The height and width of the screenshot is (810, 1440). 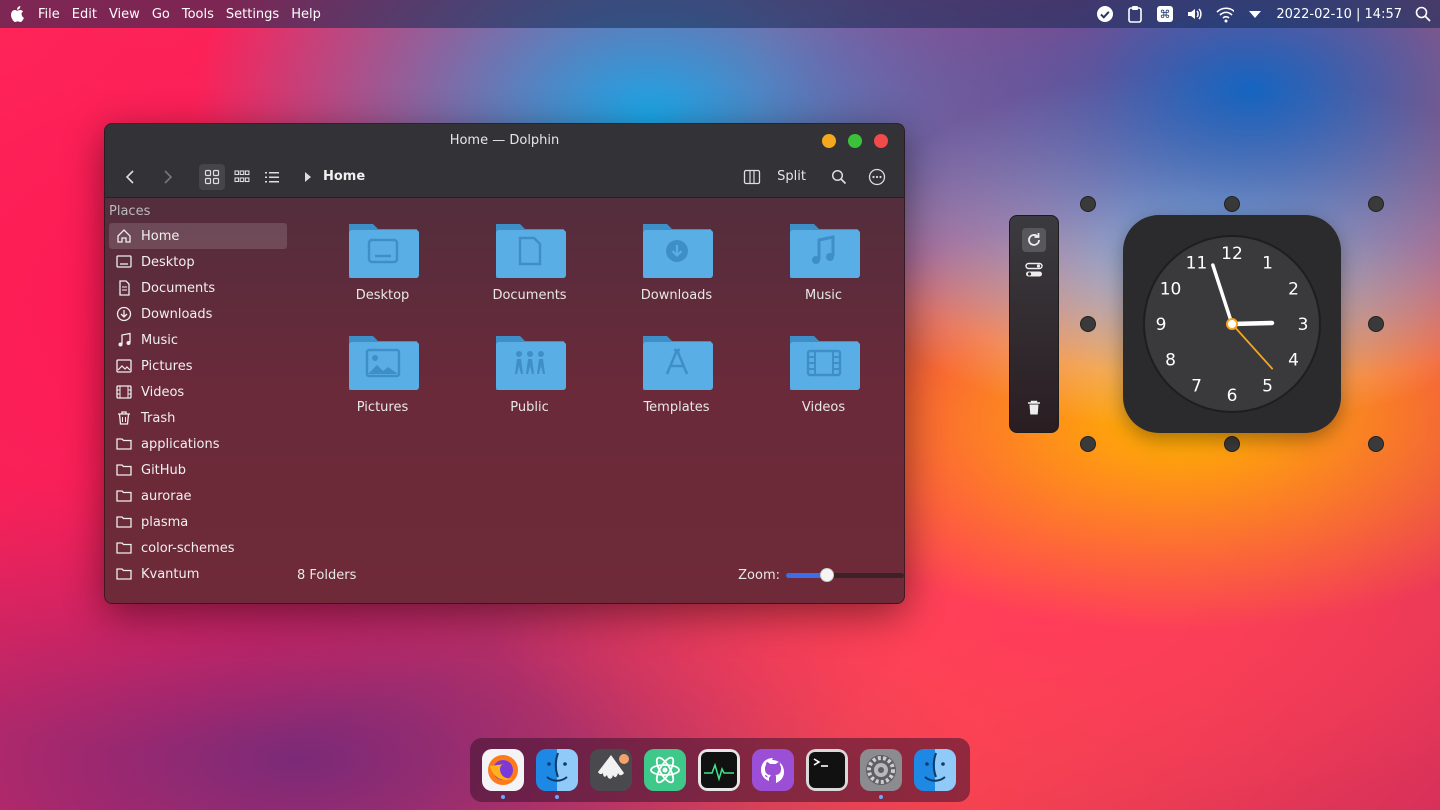 What do you see at coordinates (198, 574) in the screenshot?
I see `place-kvantum: Kvantum` at bounding box center [198, 574].